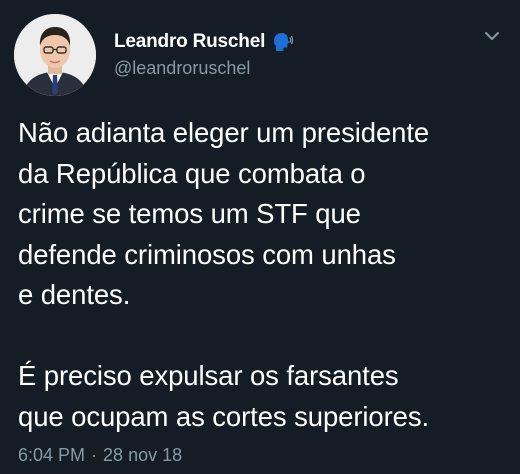 This screenshot has width=520, height=474. Describe the element at coordinates (189, 42) in the screenshot. I see `author-display-name: Leandro Ruschel` at that location.